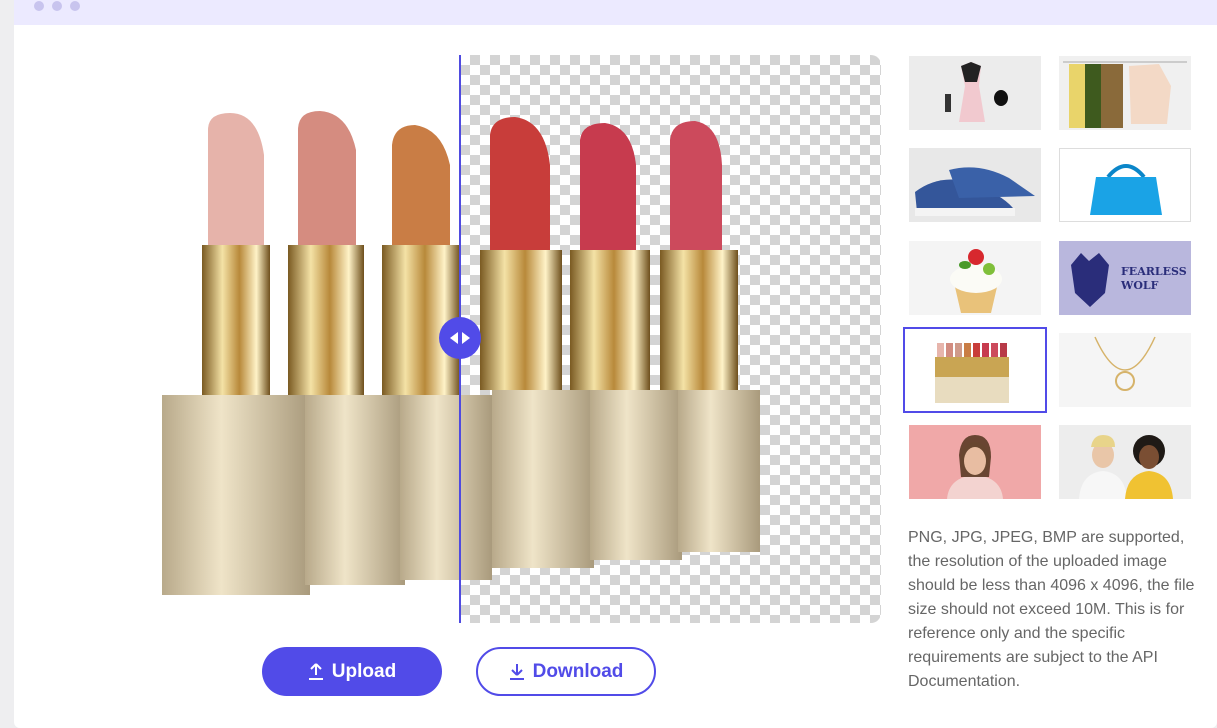 Image resolution: width=1217 pixels, height=728 pixels. I want to click on upload-icon, so click(315, 671).